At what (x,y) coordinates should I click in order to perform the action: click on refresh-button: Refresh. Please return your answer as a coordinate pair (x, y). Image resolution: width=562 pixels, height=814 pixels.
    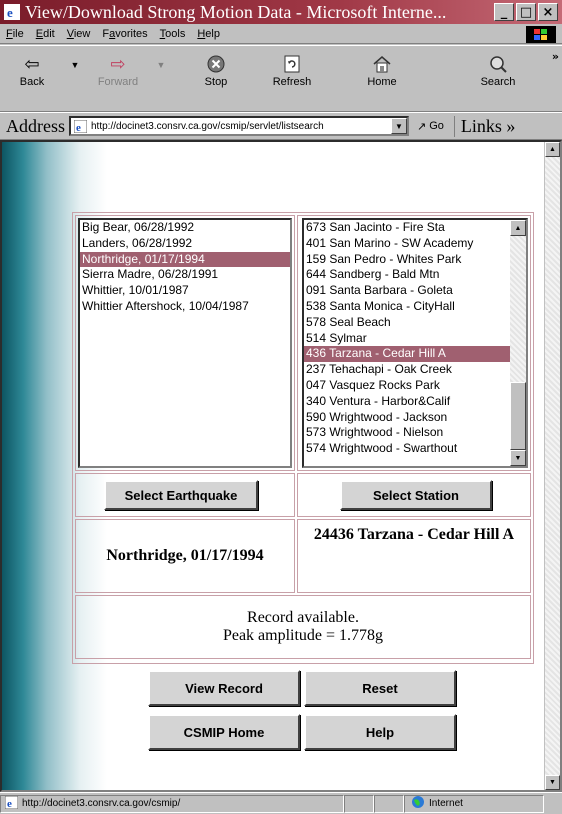
    Looking at the image, I should click on (292, 70).